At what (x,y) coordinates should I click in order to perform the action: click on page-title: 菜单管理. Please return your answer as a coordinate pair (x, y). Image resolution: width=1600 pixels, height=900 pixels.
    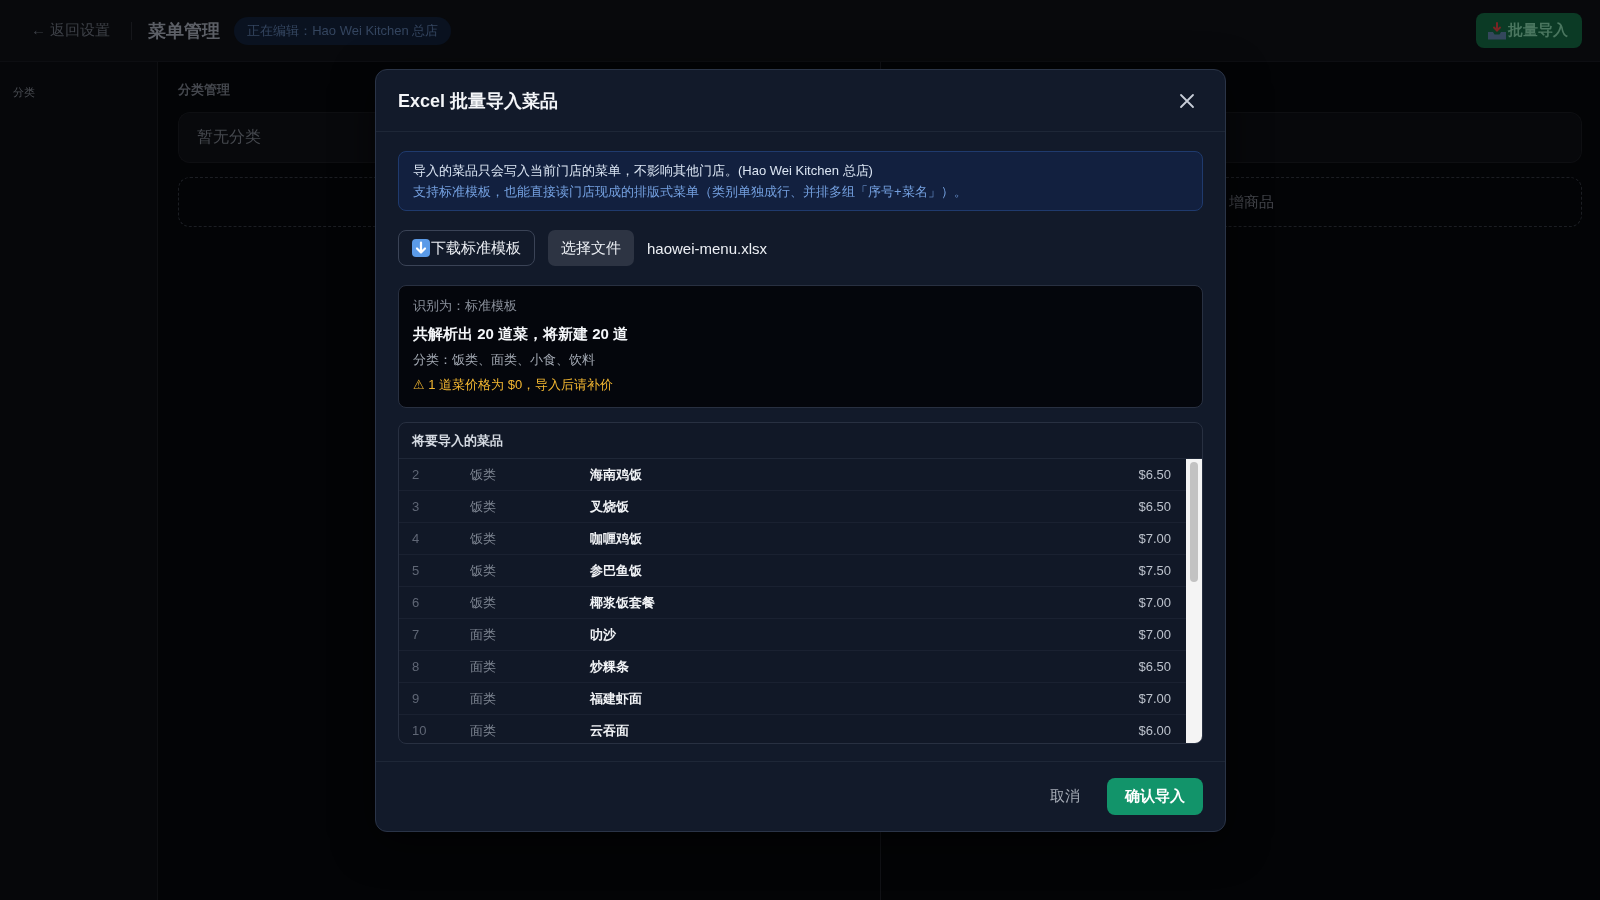
    Looking at the image, I should click on (184, 31).